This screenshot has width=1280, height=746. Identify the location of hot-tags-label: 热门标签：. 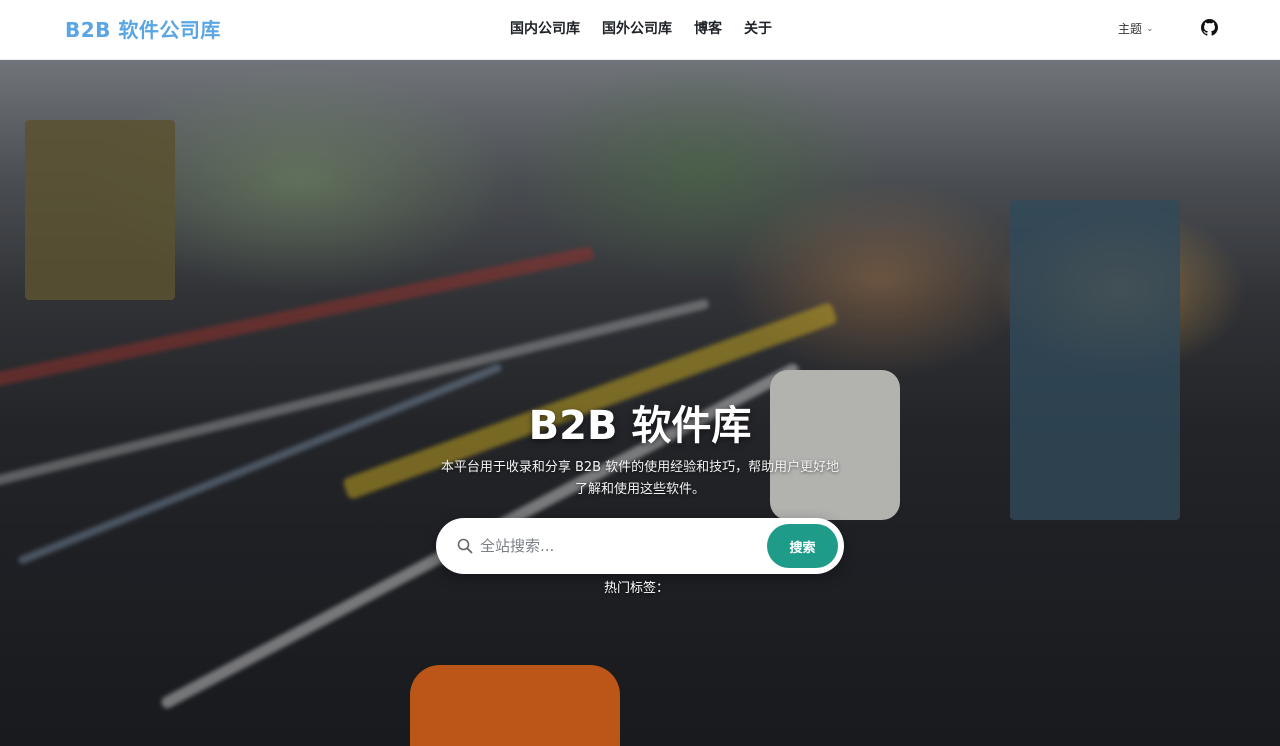
(637, 588).